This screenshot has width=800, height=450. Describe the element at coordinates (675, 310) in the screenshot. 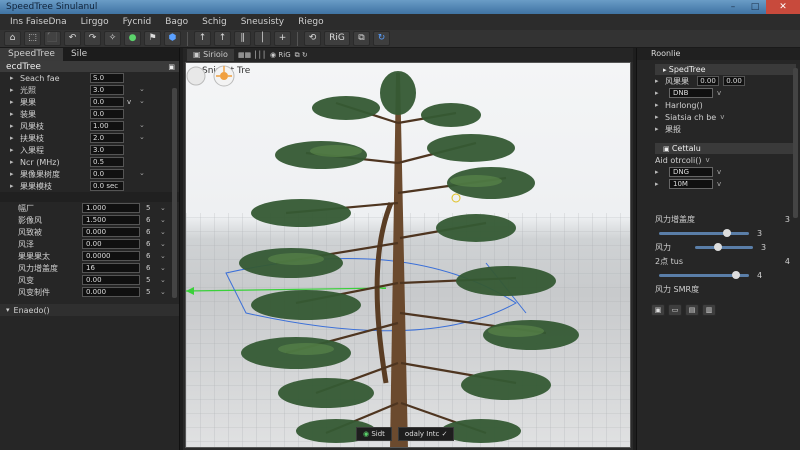

I see `mountain-icon: ▭` at that location.